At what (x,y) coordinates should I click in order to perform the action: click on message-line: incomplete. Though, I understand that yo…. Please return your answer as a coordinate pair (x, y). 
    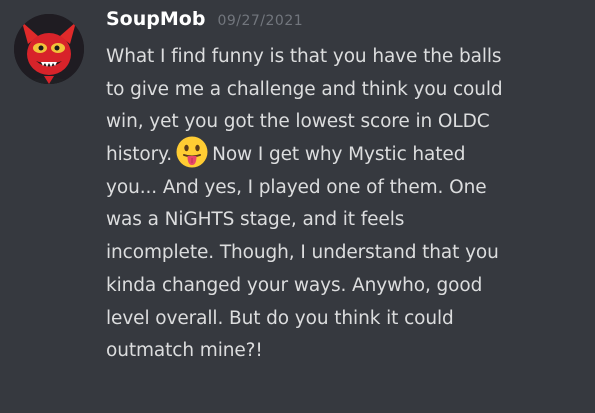
    Looking at the image, I should click on (302, 253).